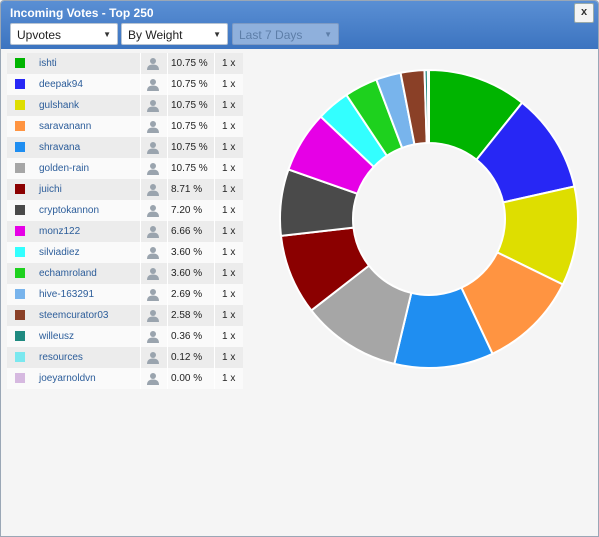 The image size is (599, 537). I want to click on voter-name-link: golden-rain, so click(64, 168).